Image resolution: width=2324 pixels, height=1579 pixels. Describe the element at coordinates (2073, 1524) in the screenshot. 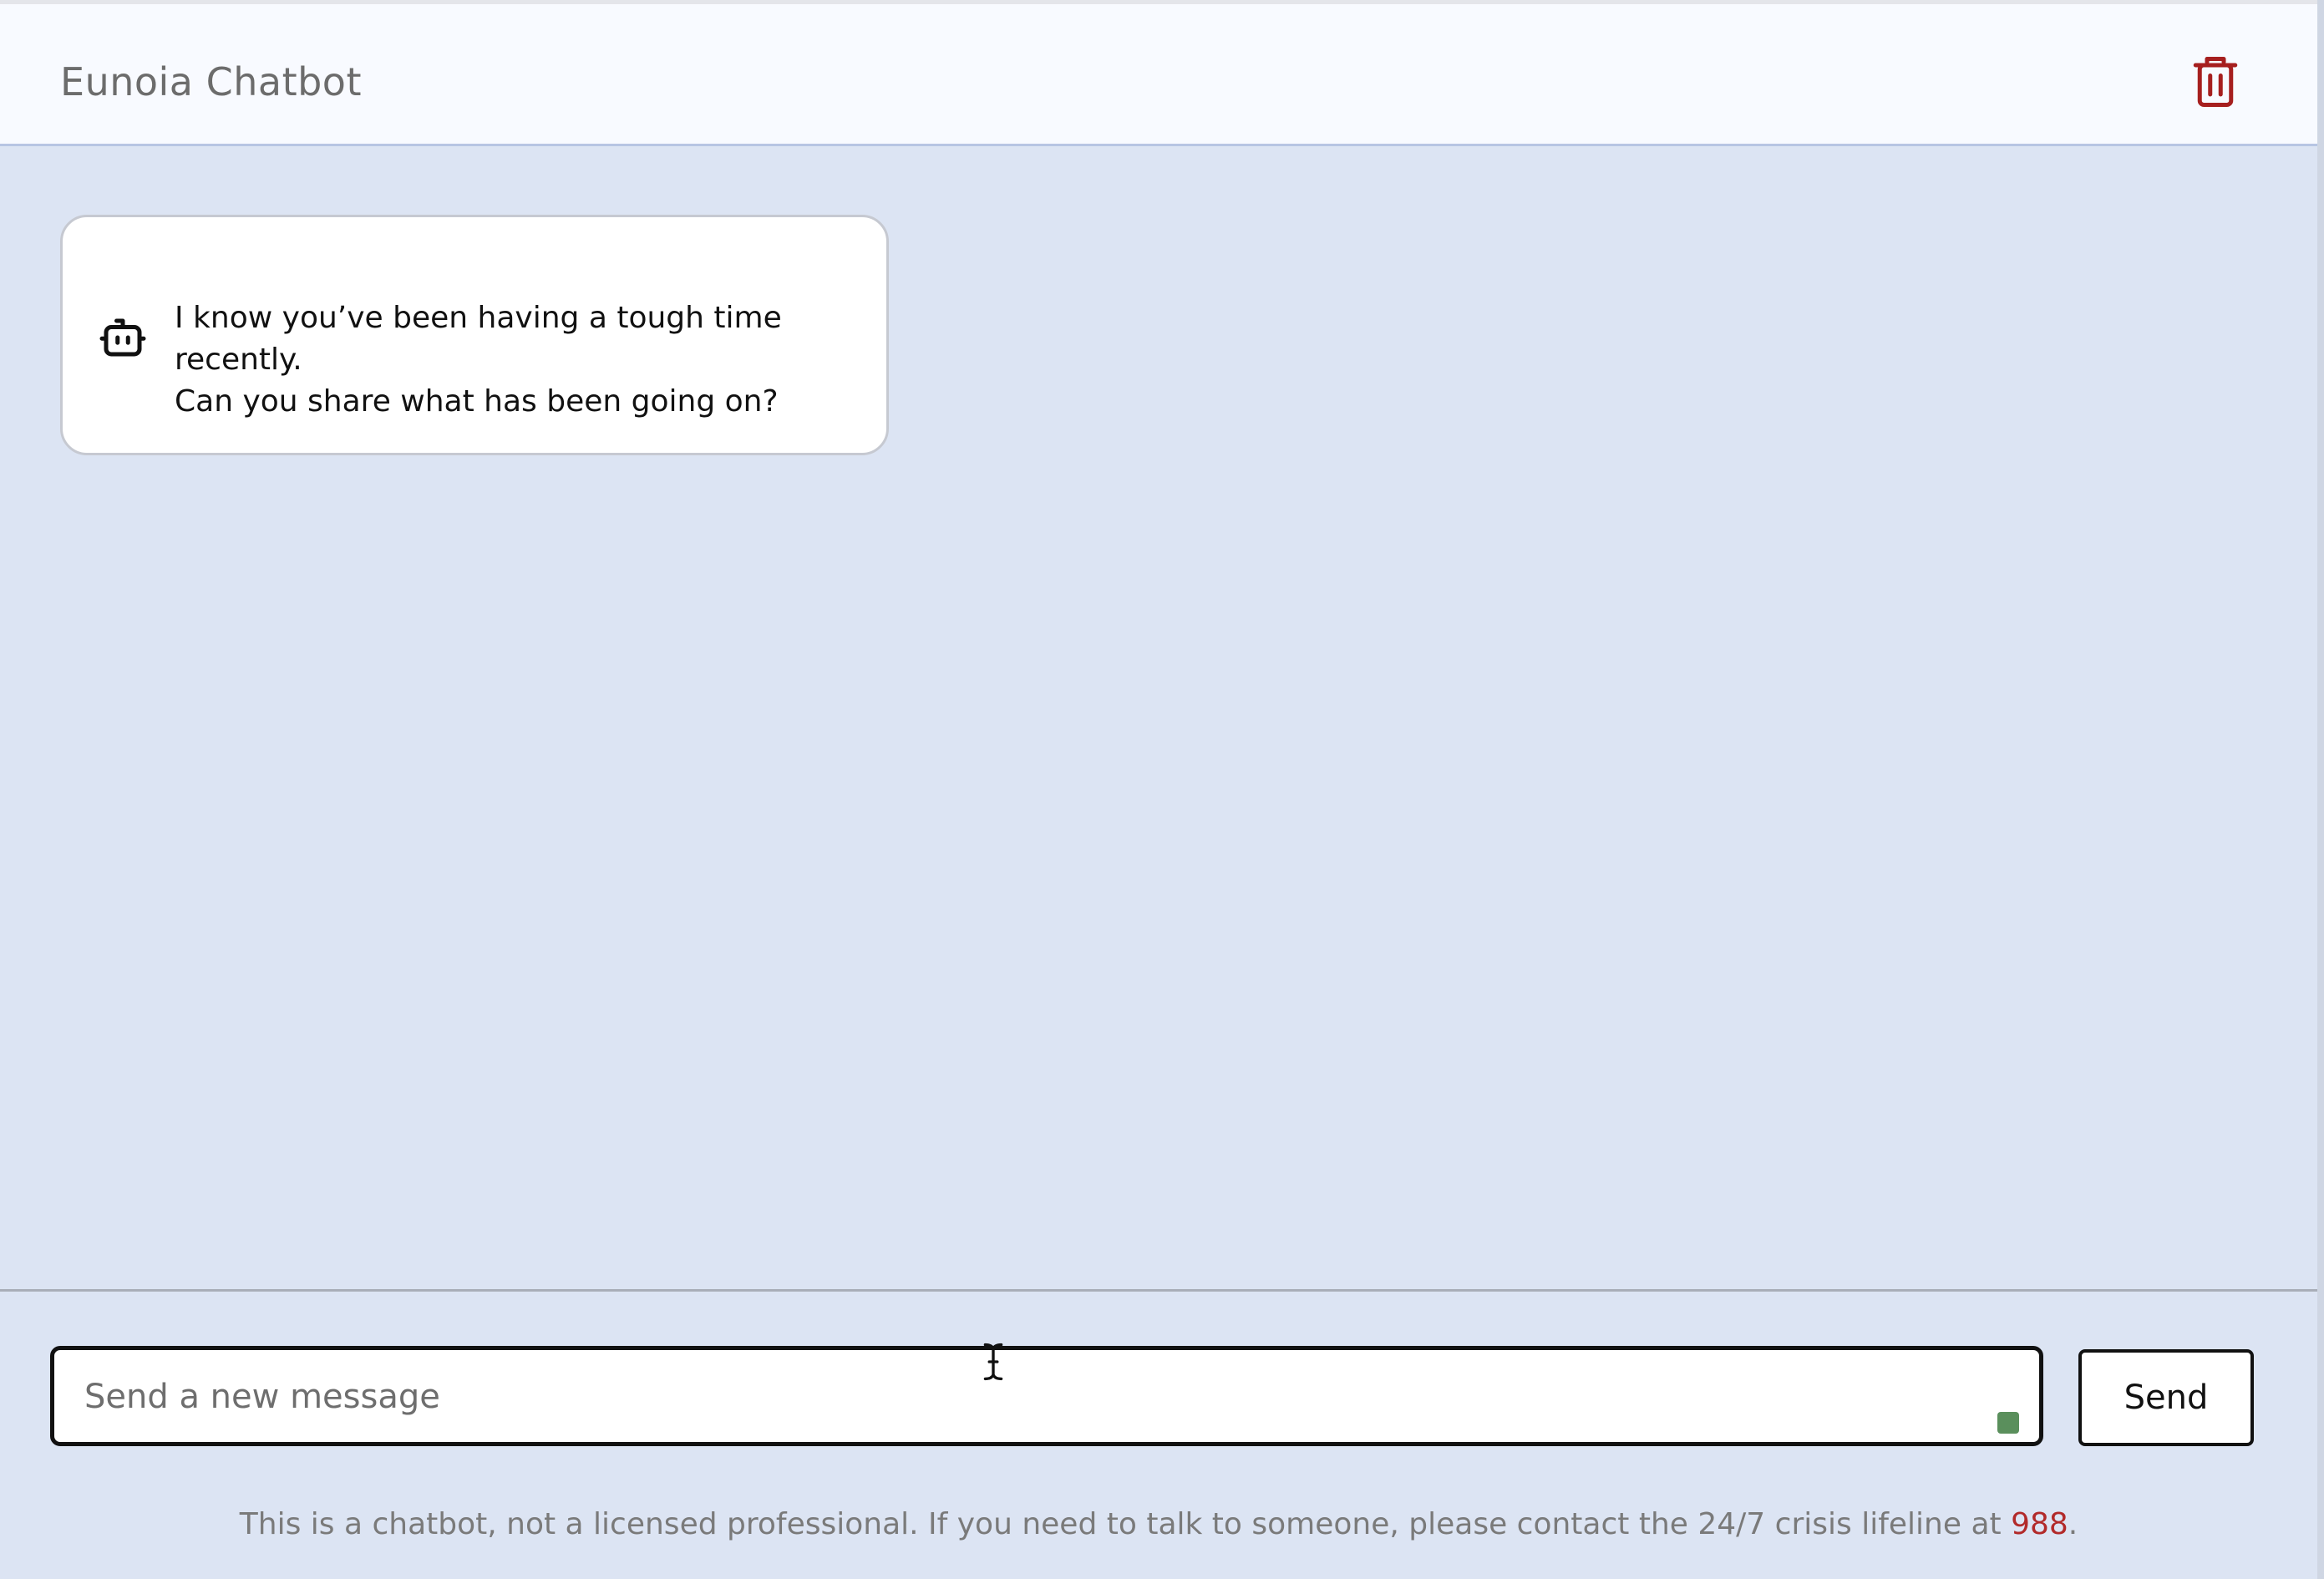

I see `disclaimer-period: .` at that location.